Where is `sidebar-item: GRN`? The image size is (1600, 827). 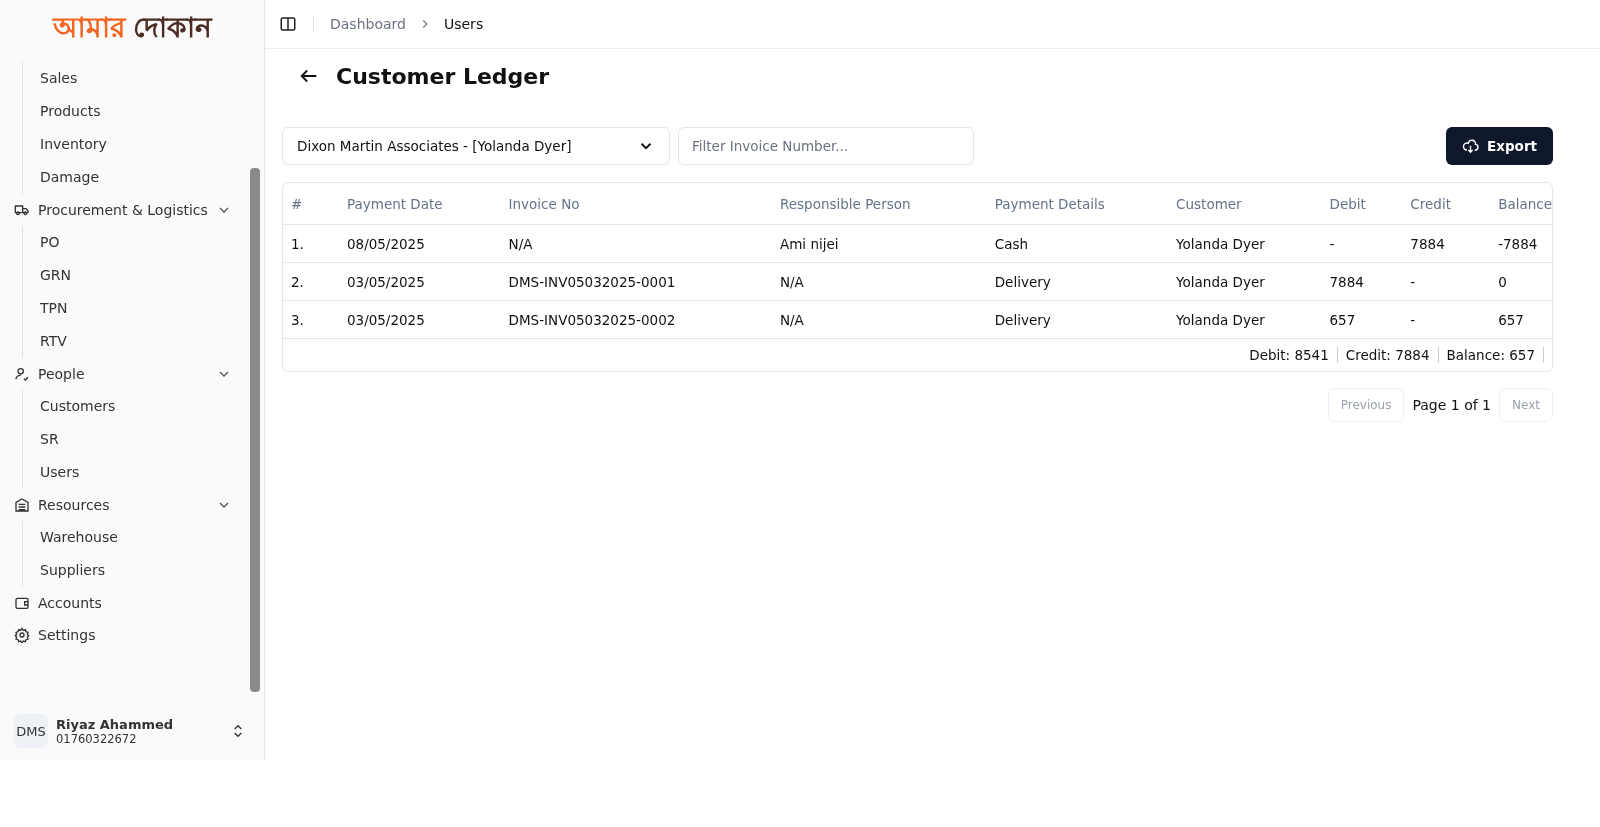 sidebar-item: GRN is located at coordinates (145, 275).